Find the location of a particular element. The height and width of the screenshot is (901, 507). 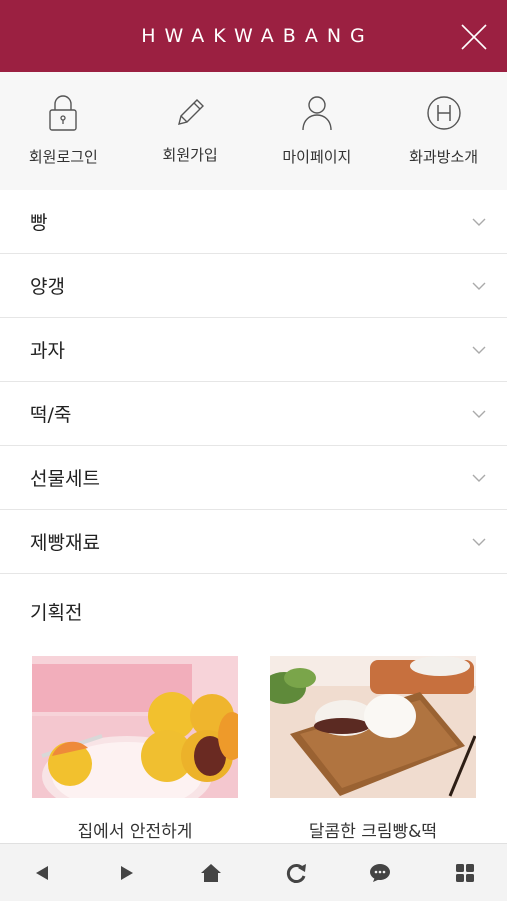

chat-button is located at coordinates (380, 873).